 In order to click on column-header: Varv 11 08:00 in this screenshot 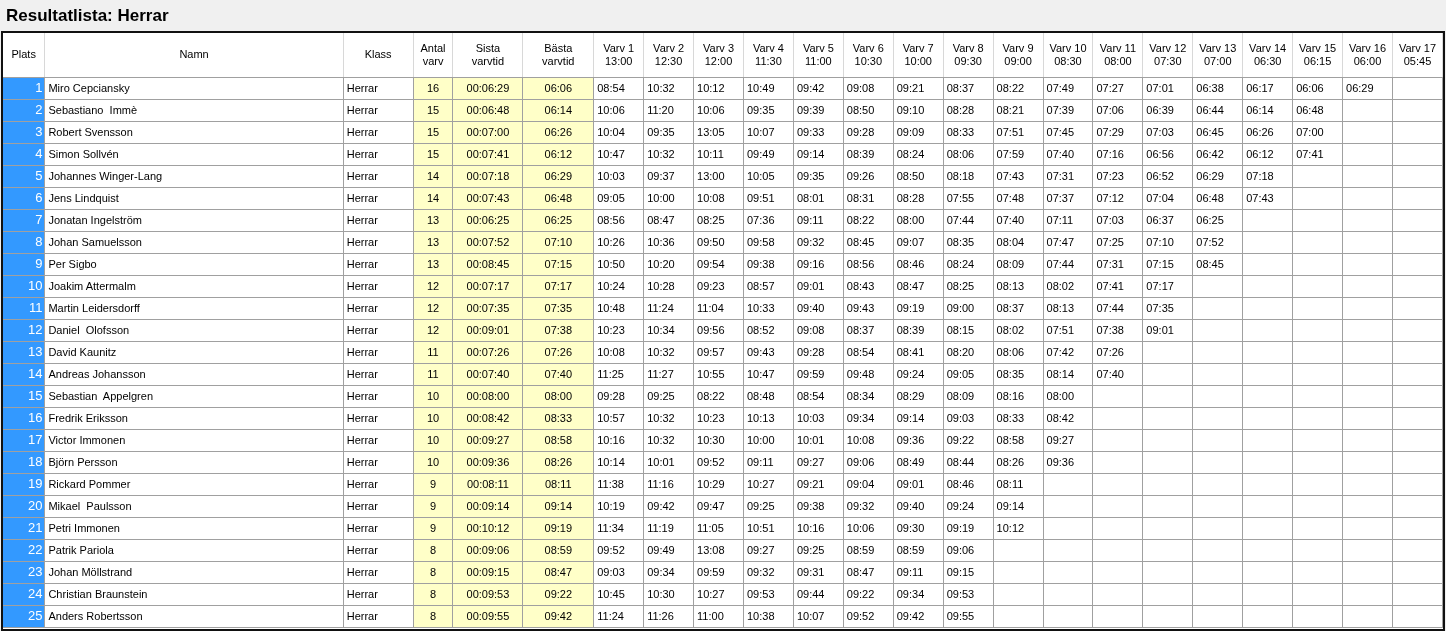, I will do `click(1117, 55)`.